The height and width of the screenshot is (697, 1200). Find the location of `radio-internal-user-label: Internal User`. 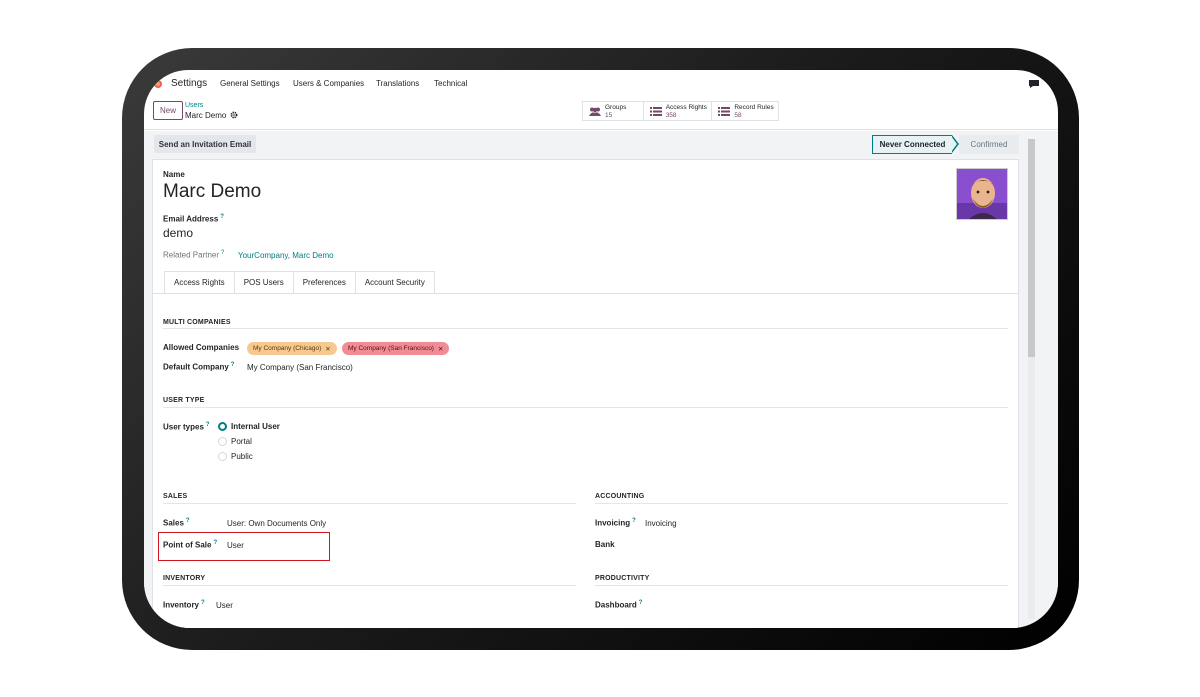

radio-internal-user-label: Internal User is located at coordinates (255, 426).